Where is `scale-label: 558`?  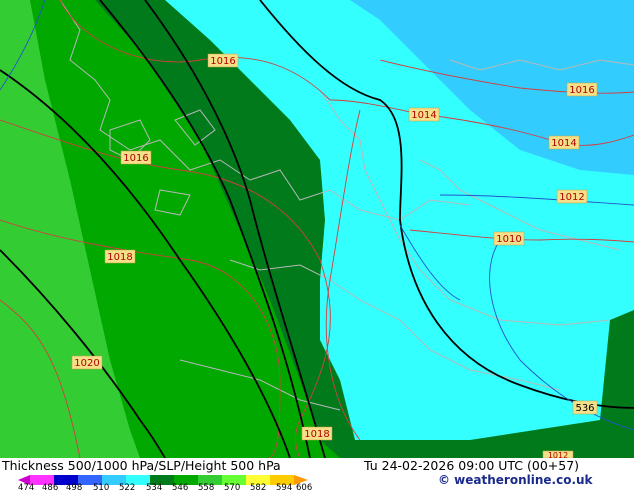 scale-label: 558 is located at coordinates (206, 488).